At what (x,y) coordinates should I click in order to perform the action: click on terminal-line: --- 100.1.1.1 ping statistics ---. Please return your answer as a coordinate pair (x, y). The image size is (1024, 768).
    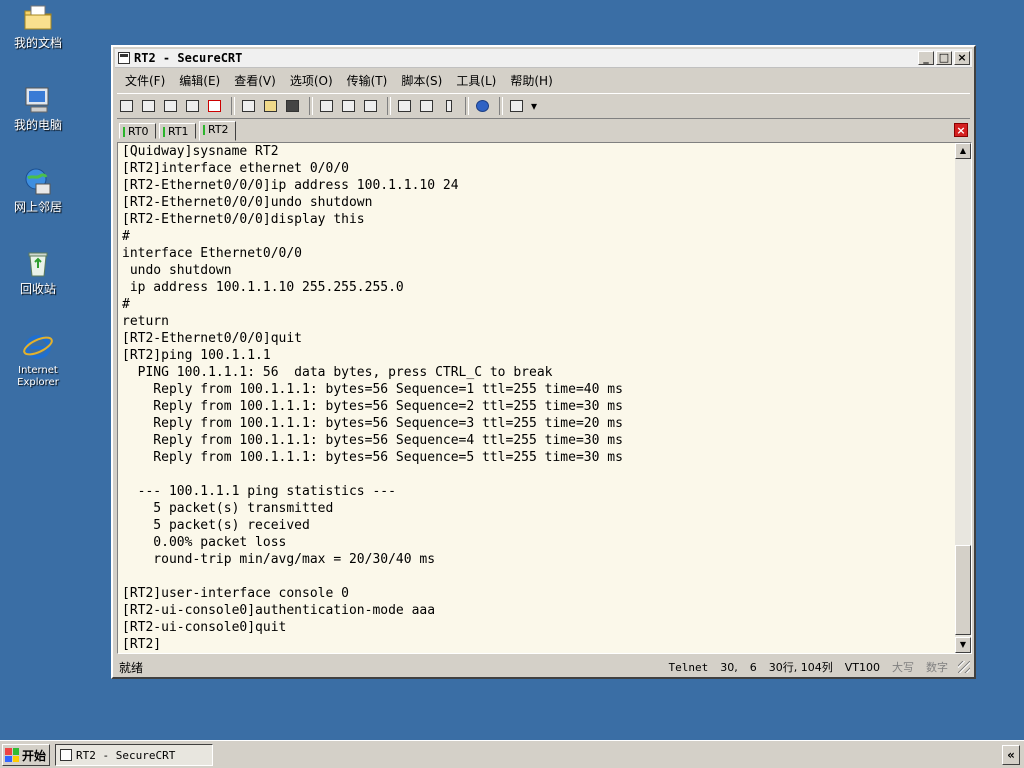
    Looking at the image, I should click on (259, 491).